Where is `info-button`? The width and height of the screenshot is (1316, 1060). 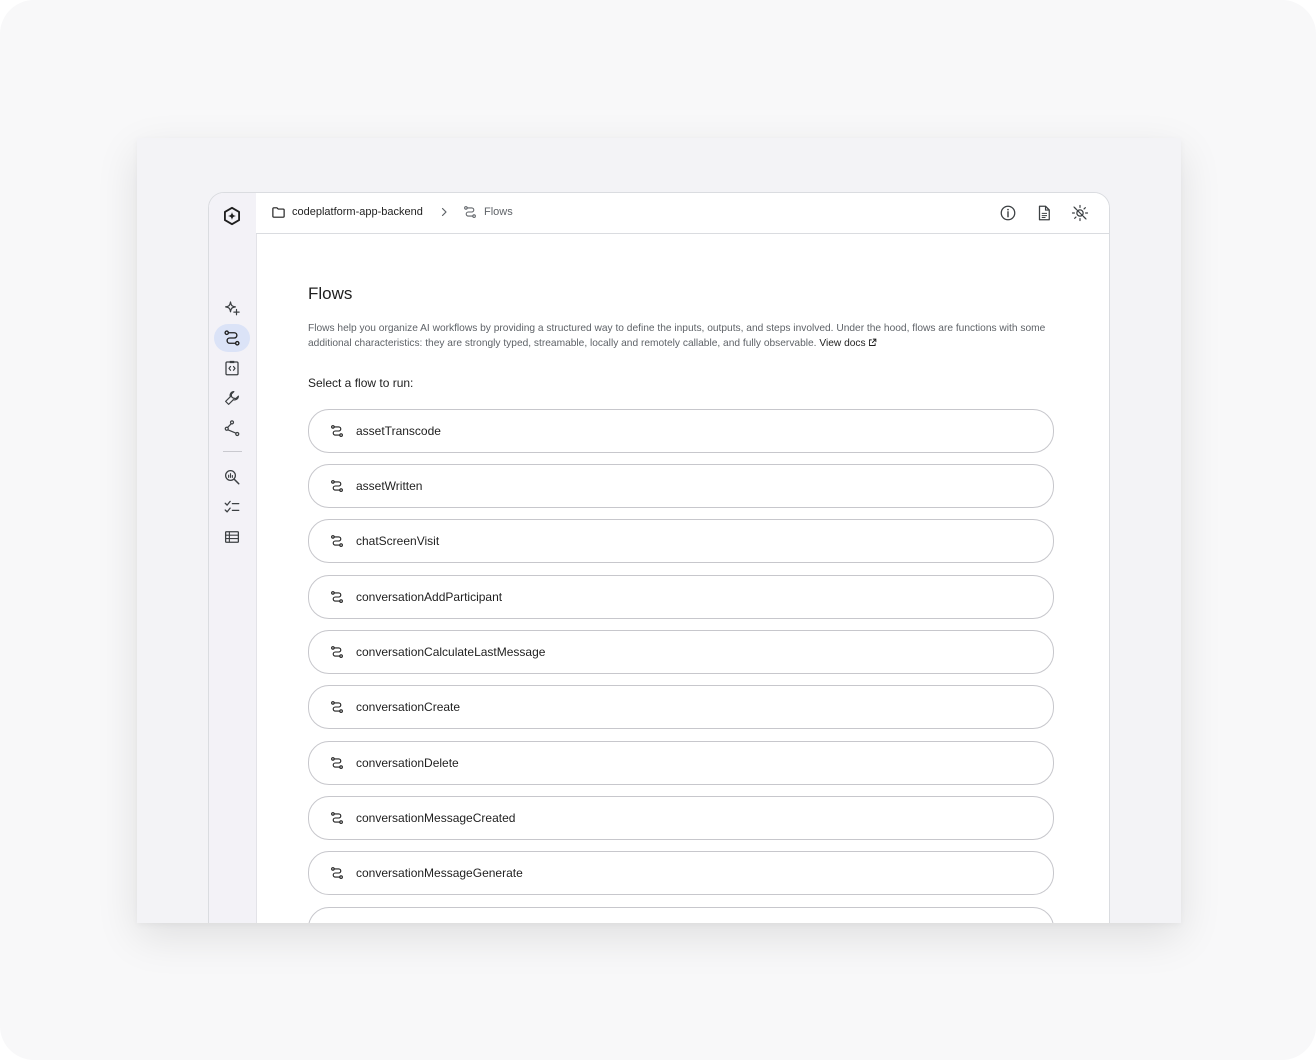 info-button is located at coordinates (1008, 213).